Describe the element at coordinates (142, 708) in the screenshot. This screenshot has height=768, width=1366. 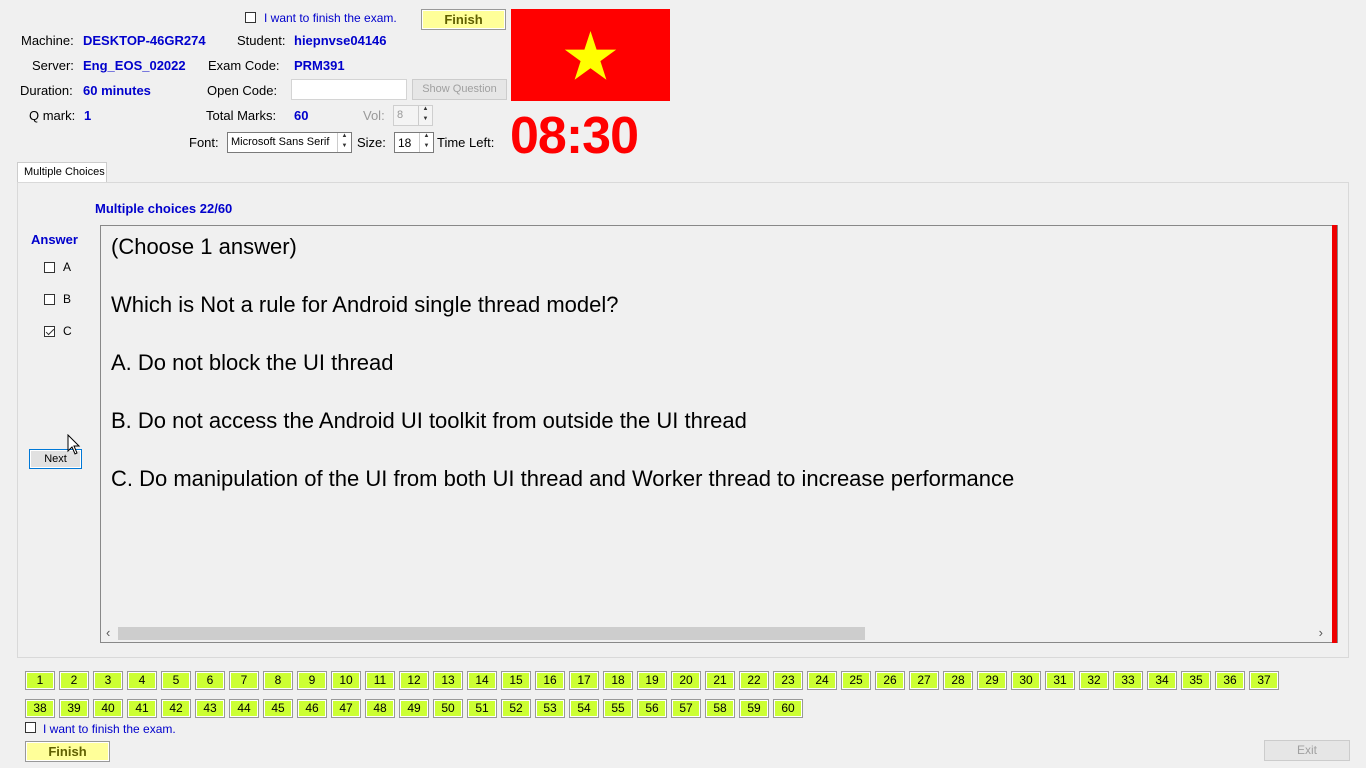
I see `question-number-button: 41` at that location.